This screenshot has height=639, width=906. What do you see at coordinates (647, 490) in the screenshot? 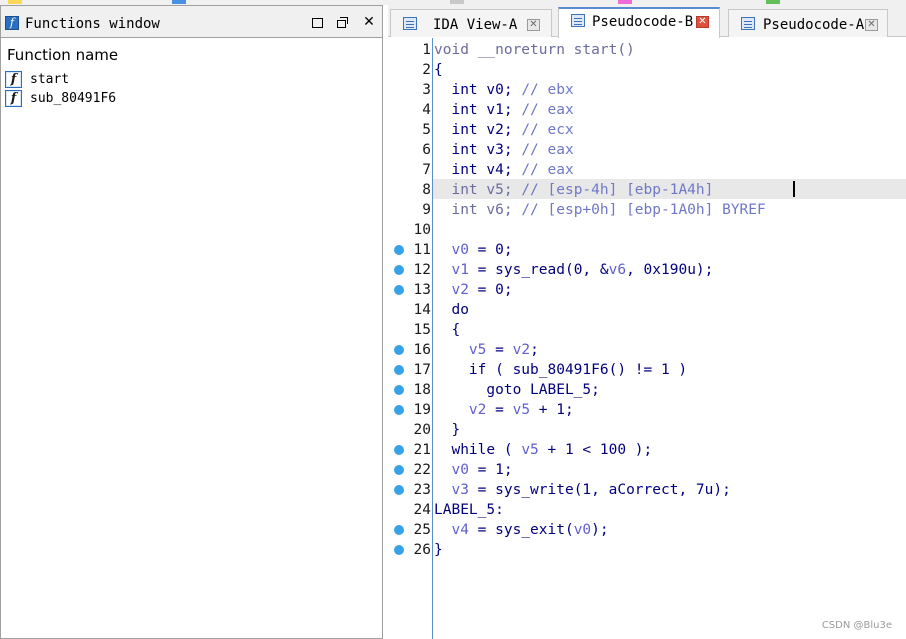
I see `code-line: 23 v3 = sys_write(1, aCorrect, 7u);` at bounding box center [647, 490].